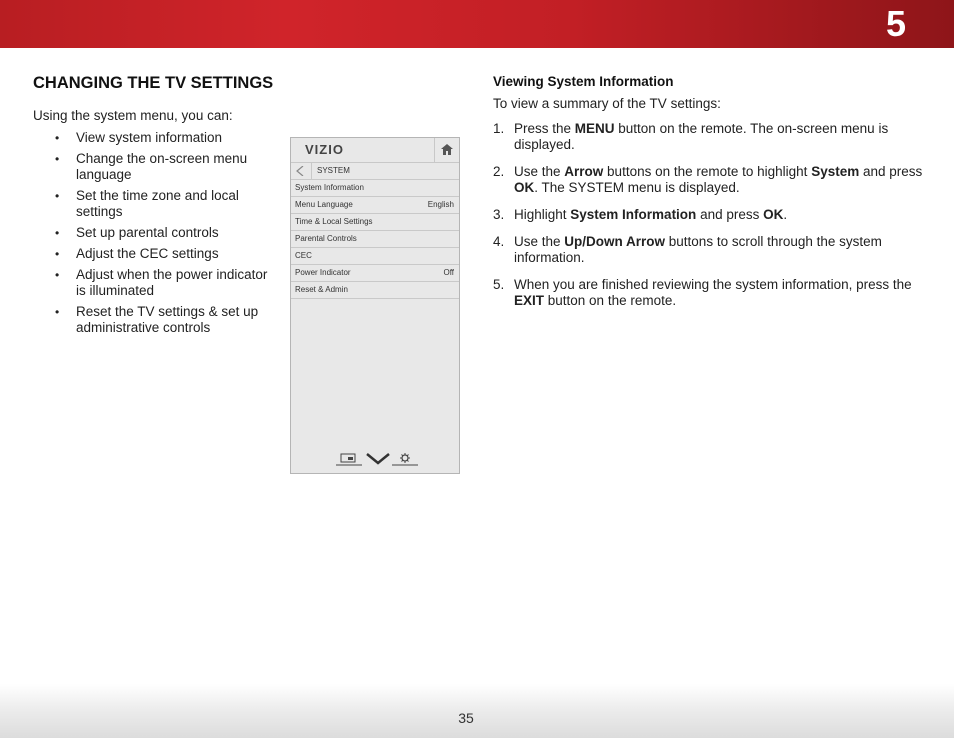  I want to click on tv-menu-title-row: SYSTEM, so click(375, 171).